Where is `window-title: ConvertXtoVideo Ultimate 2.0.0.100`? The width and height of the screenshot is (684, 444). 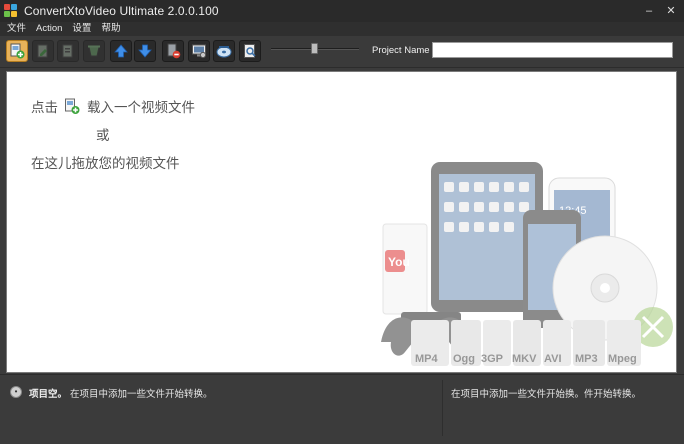 window-title: ConvertXtoVideo Ultimate 2.0.0.100 is located at coordinates (121, 11).